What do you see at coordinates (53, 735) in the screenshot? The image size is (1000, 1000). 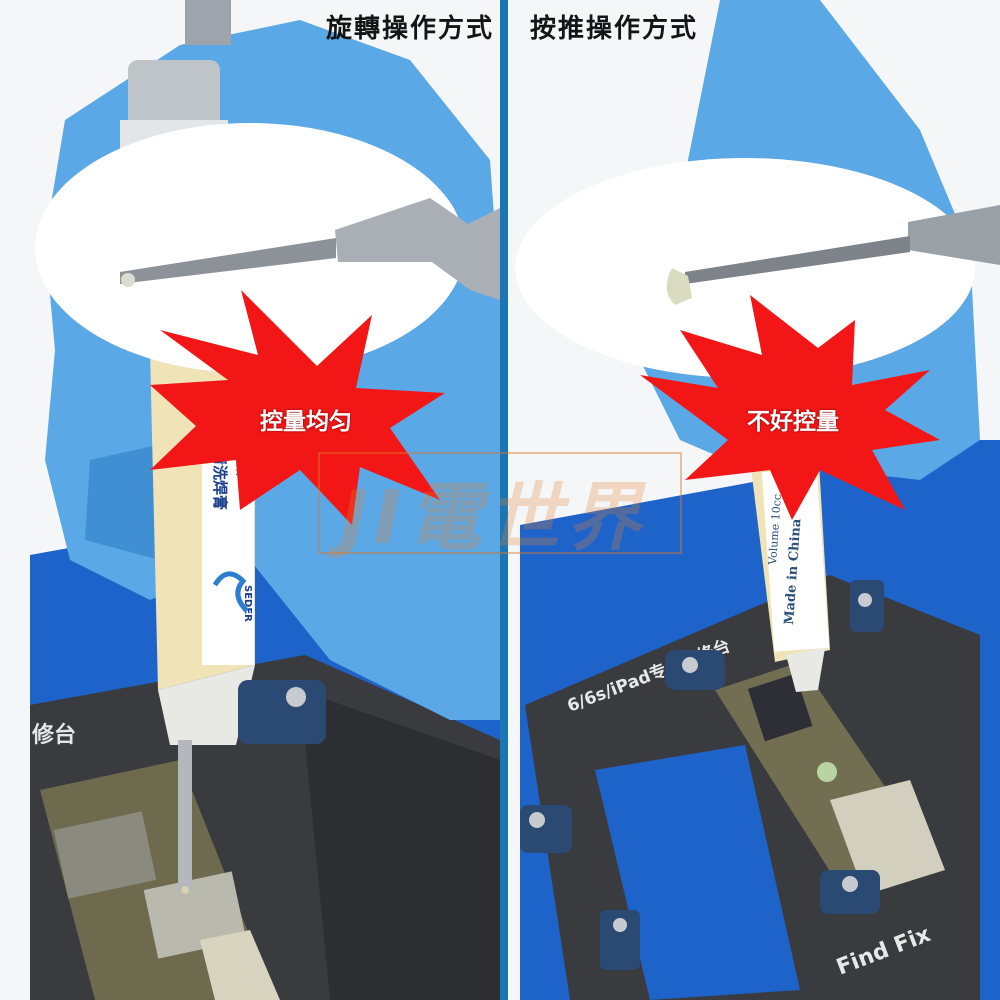 I see `left-fixture-label: 修台` at bounding box center [53, 735].